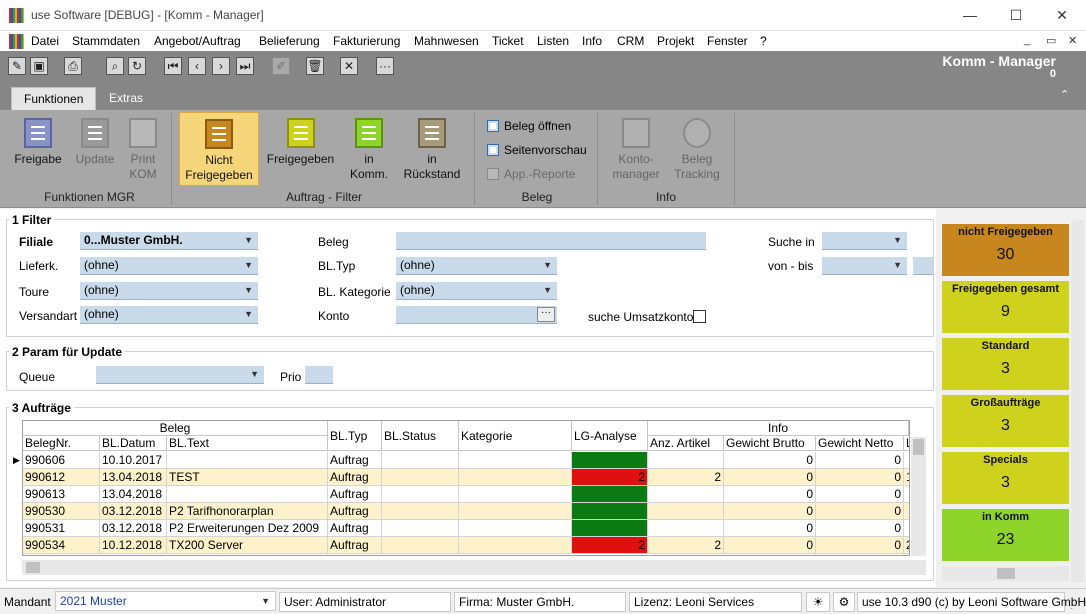  What do you see at coordinates (1062, 15) in the screenshot?
I see `close-button: ✕` at bounding box center [1062, 15].